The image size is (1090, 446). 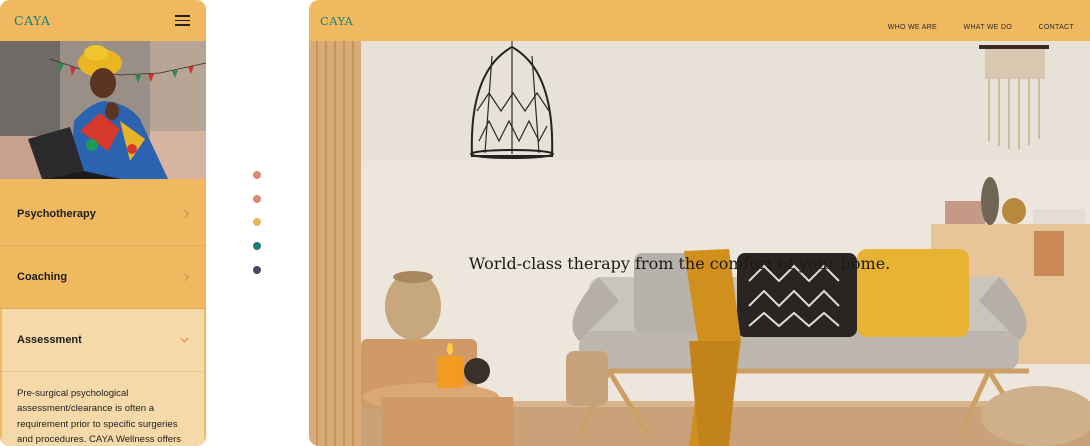 I want to click on accordion-item-coaching: Coaching, so click(x=103, y=277).